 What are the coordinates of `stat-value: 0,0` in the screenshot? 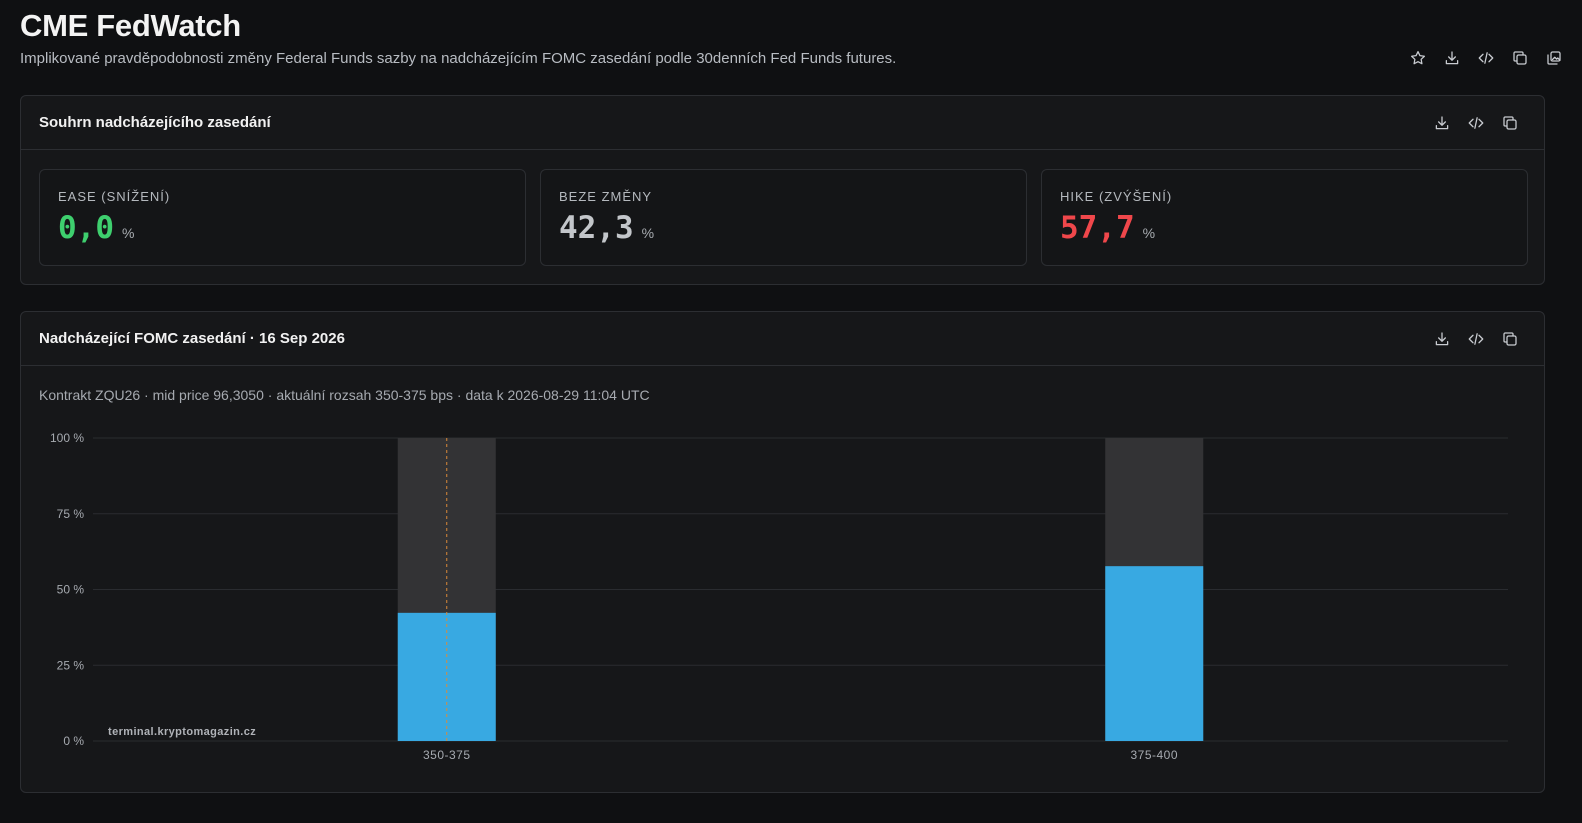 It's located at (86, 228).